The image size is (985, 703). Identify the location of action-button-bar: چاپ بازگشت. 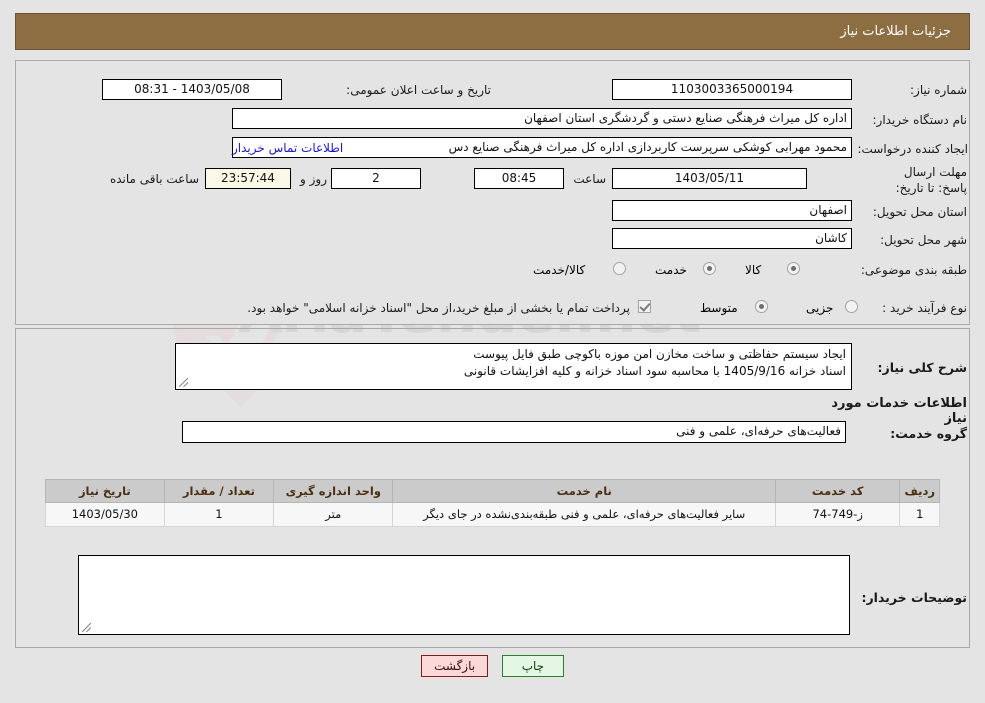
(492, 666).